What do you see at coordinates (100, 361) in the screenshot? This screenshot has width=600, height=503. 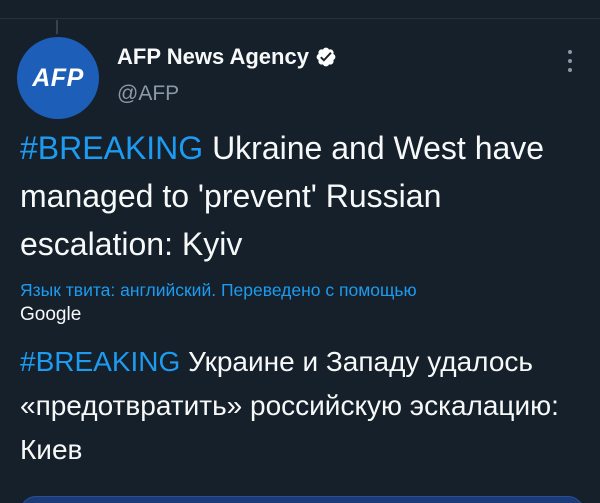 I see `translated-hashtag-link: #BREAKING` at bounding box center [100, 361].